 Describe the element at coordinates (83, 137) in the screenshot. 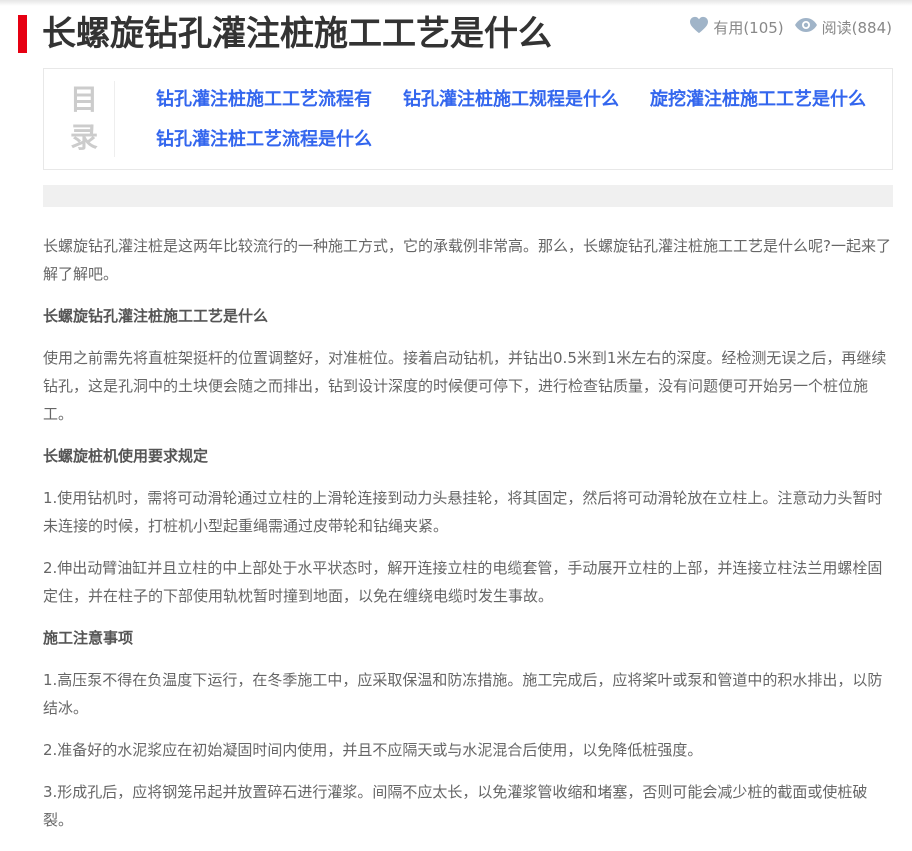

I see `toc-label-line2: 录` at that location.